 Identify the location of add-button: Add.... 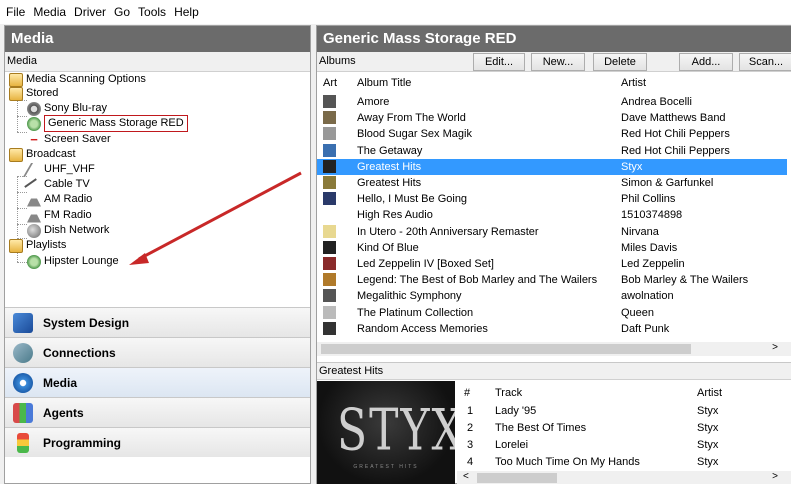
(706, 62).